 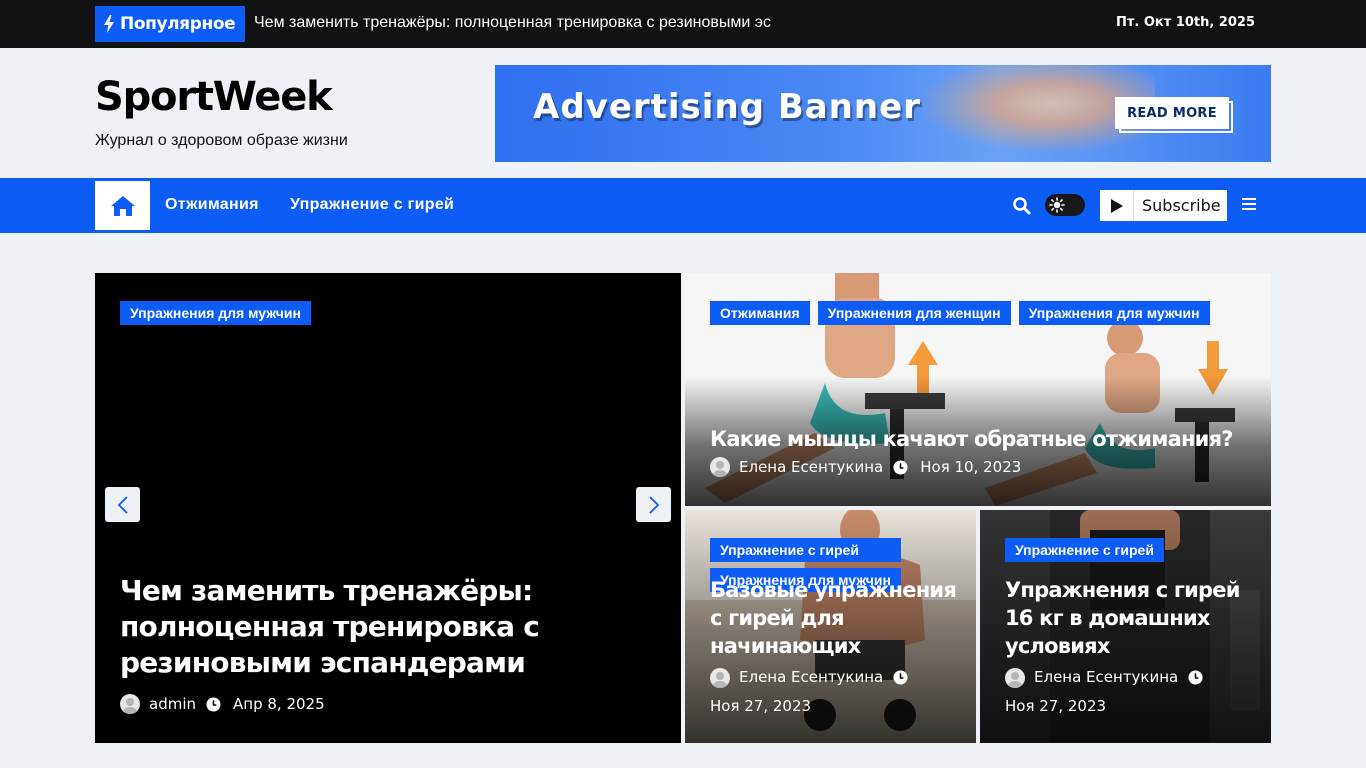 What do you see at coordinates (178, 24) in the screenshot?
I see `popular-label: Популярное` at bounding box center [178, 24].